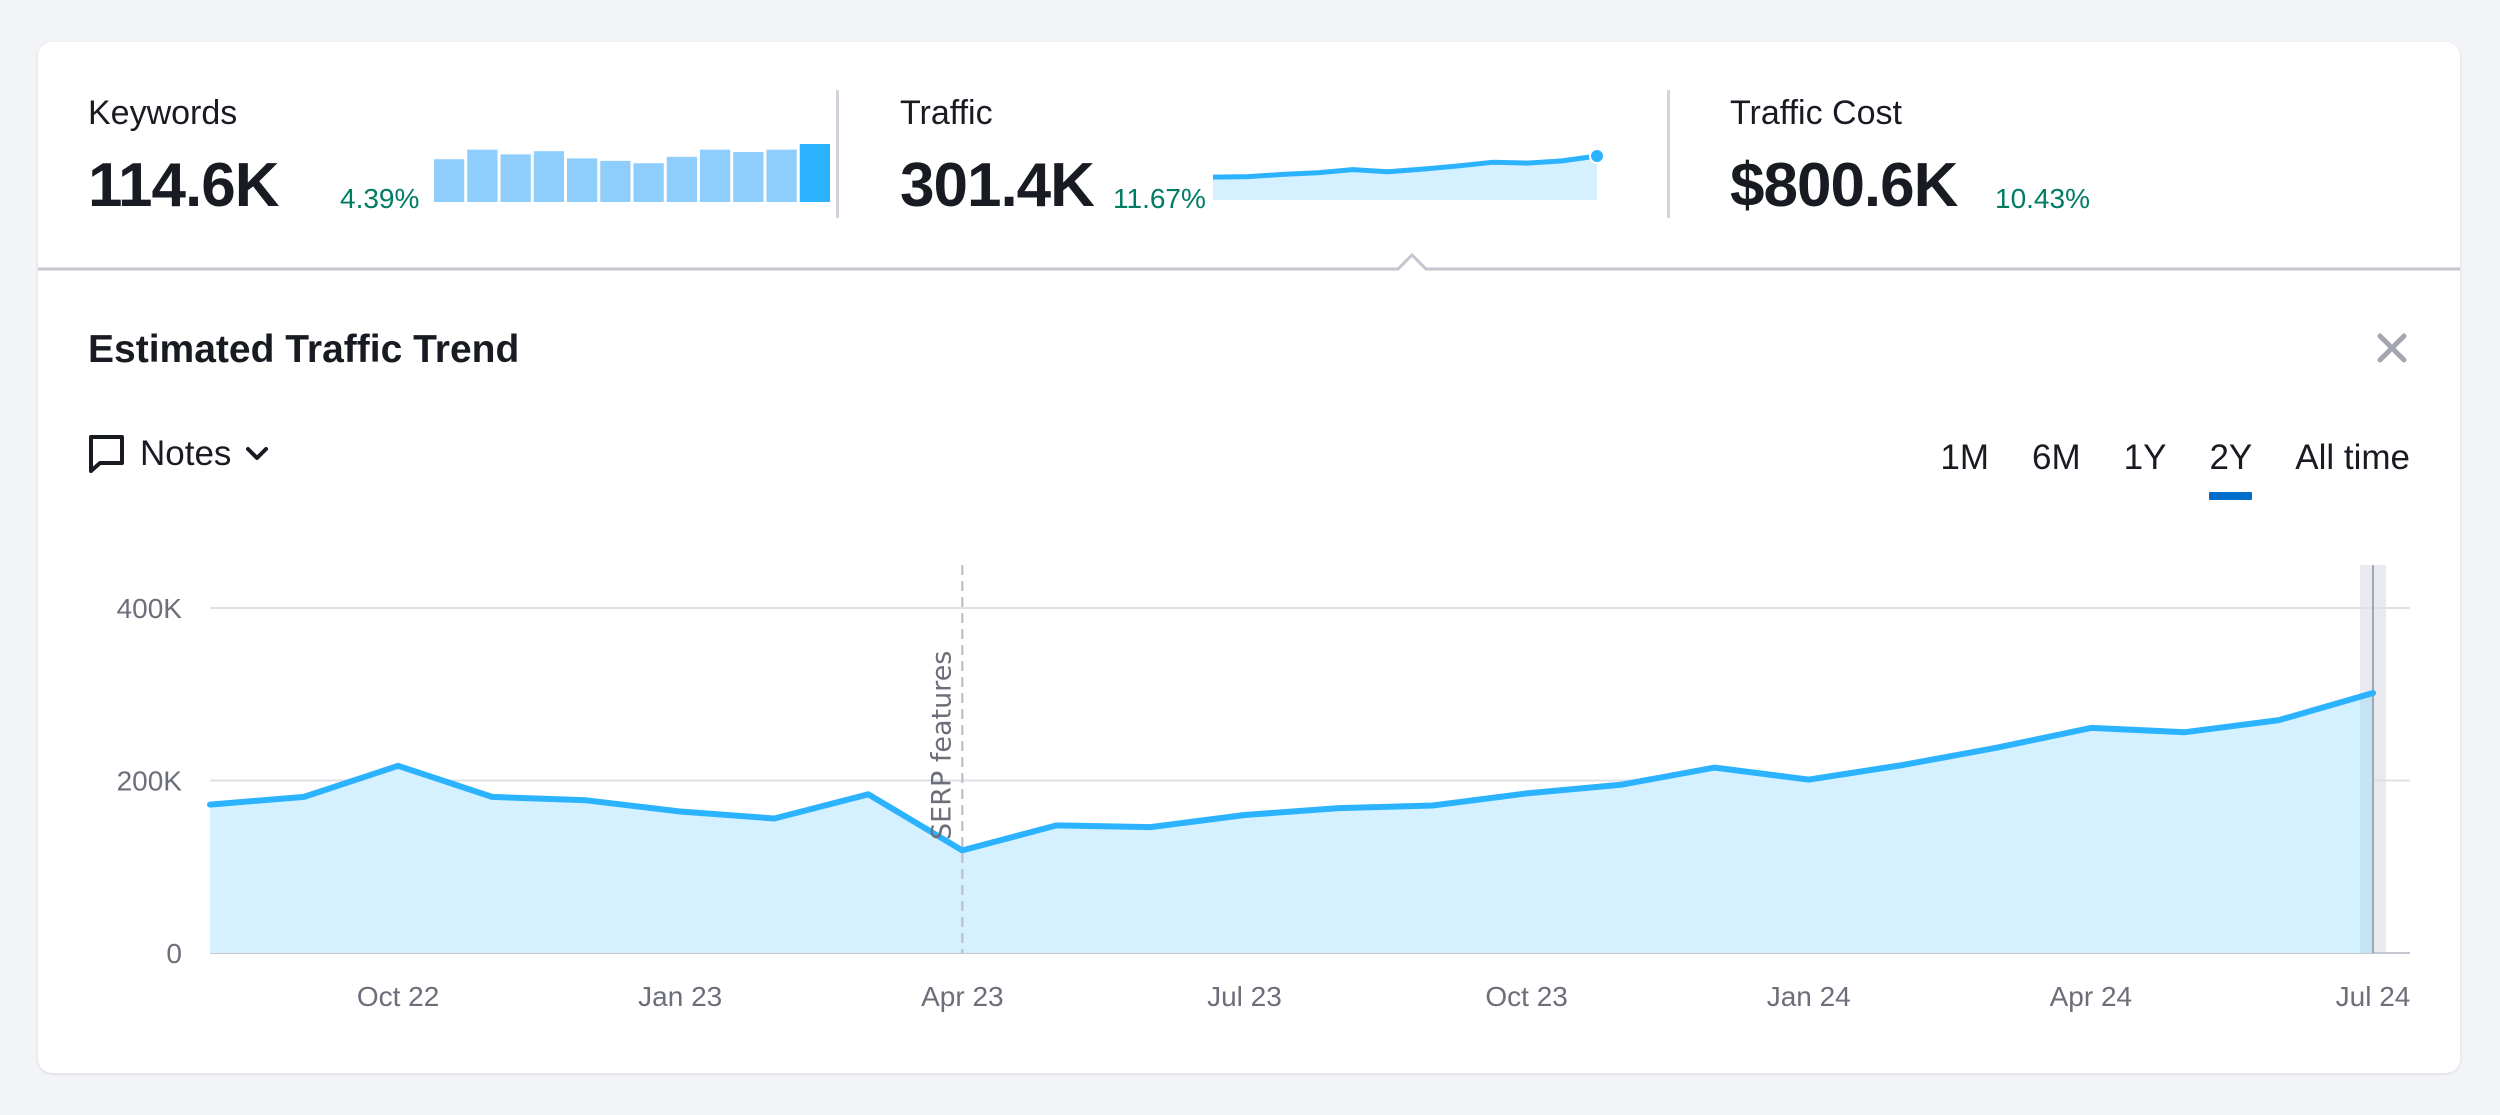 This screenshot has width=2500, height=1115. Describe the element at coordinates (1526, 996) in the screenshot. I see `x-tick-label: Oct 23` at that location.